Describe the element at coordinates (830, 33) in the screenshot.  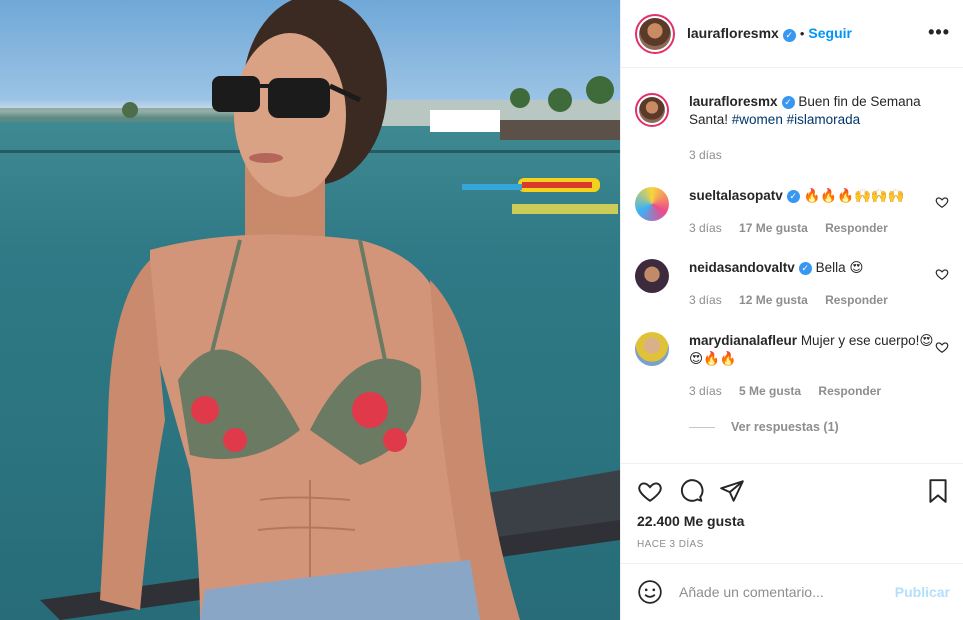
I see `follow-button: Seguir` at that location.